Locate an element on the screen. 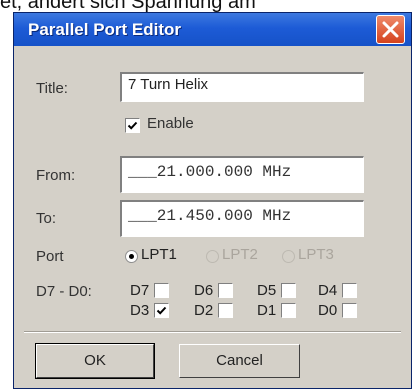 Image resolution: width=419 pixels, height=389 pixels. separator is located at coordinates (212, 332).